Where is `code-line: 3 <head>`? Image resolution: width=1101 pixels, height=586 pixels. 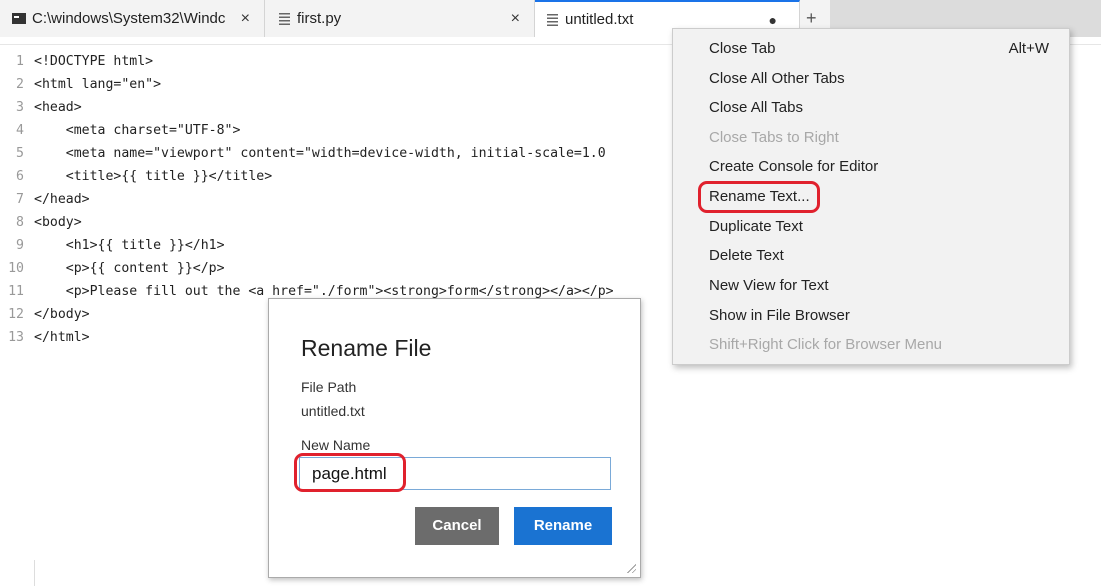 code-line: 3 <head> is located at coordinates (41, 107).